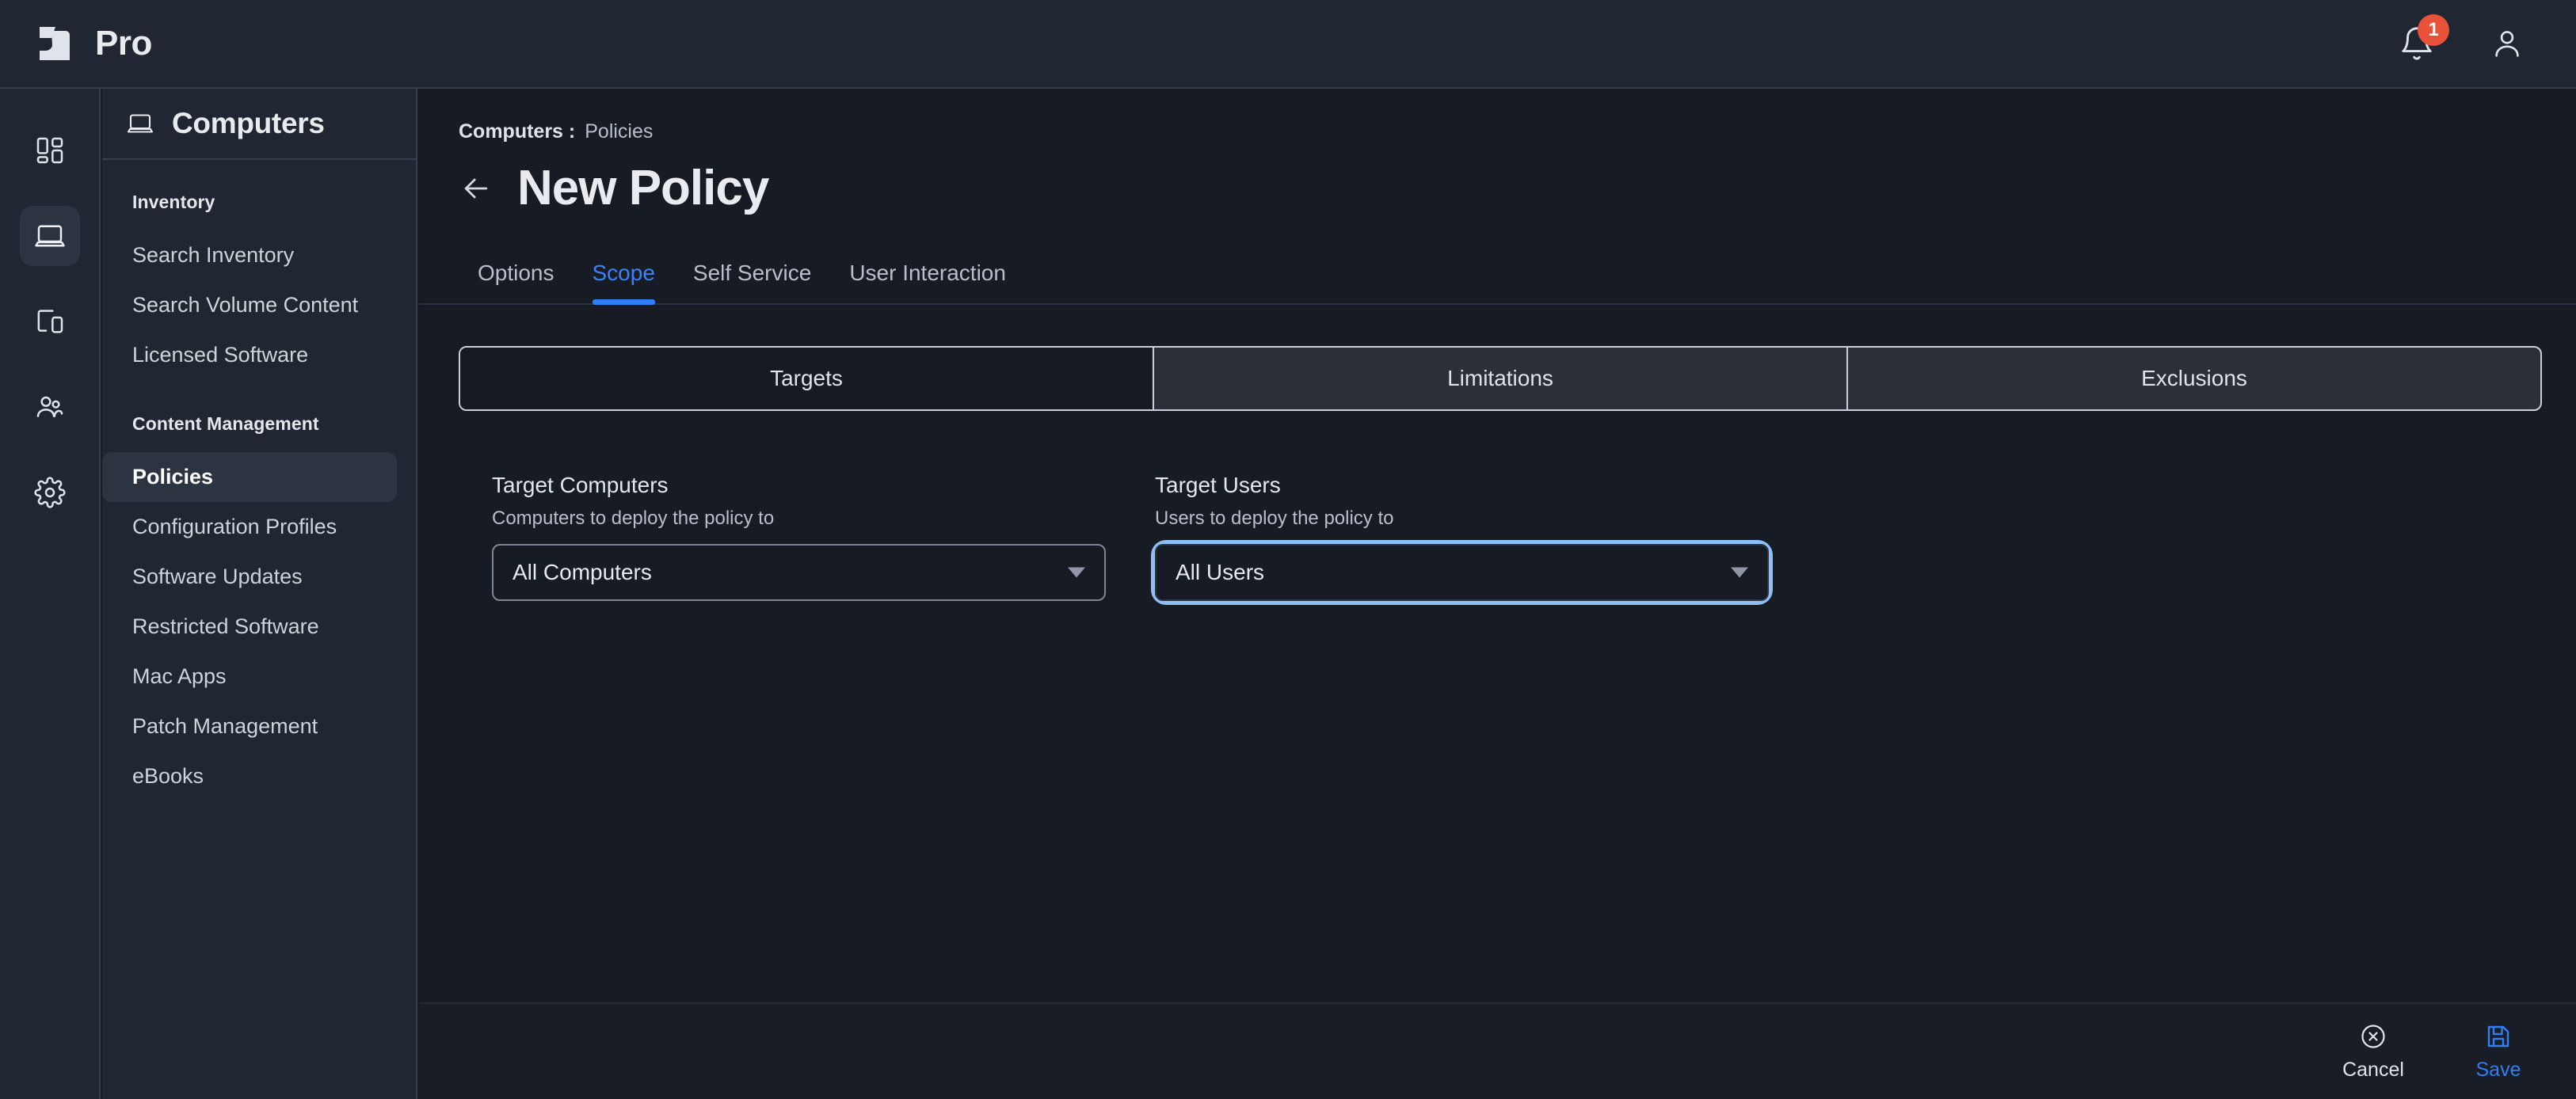 This screenshot has height=1099, width=2576. I want to click on rail-item-users, so click(50, 407).